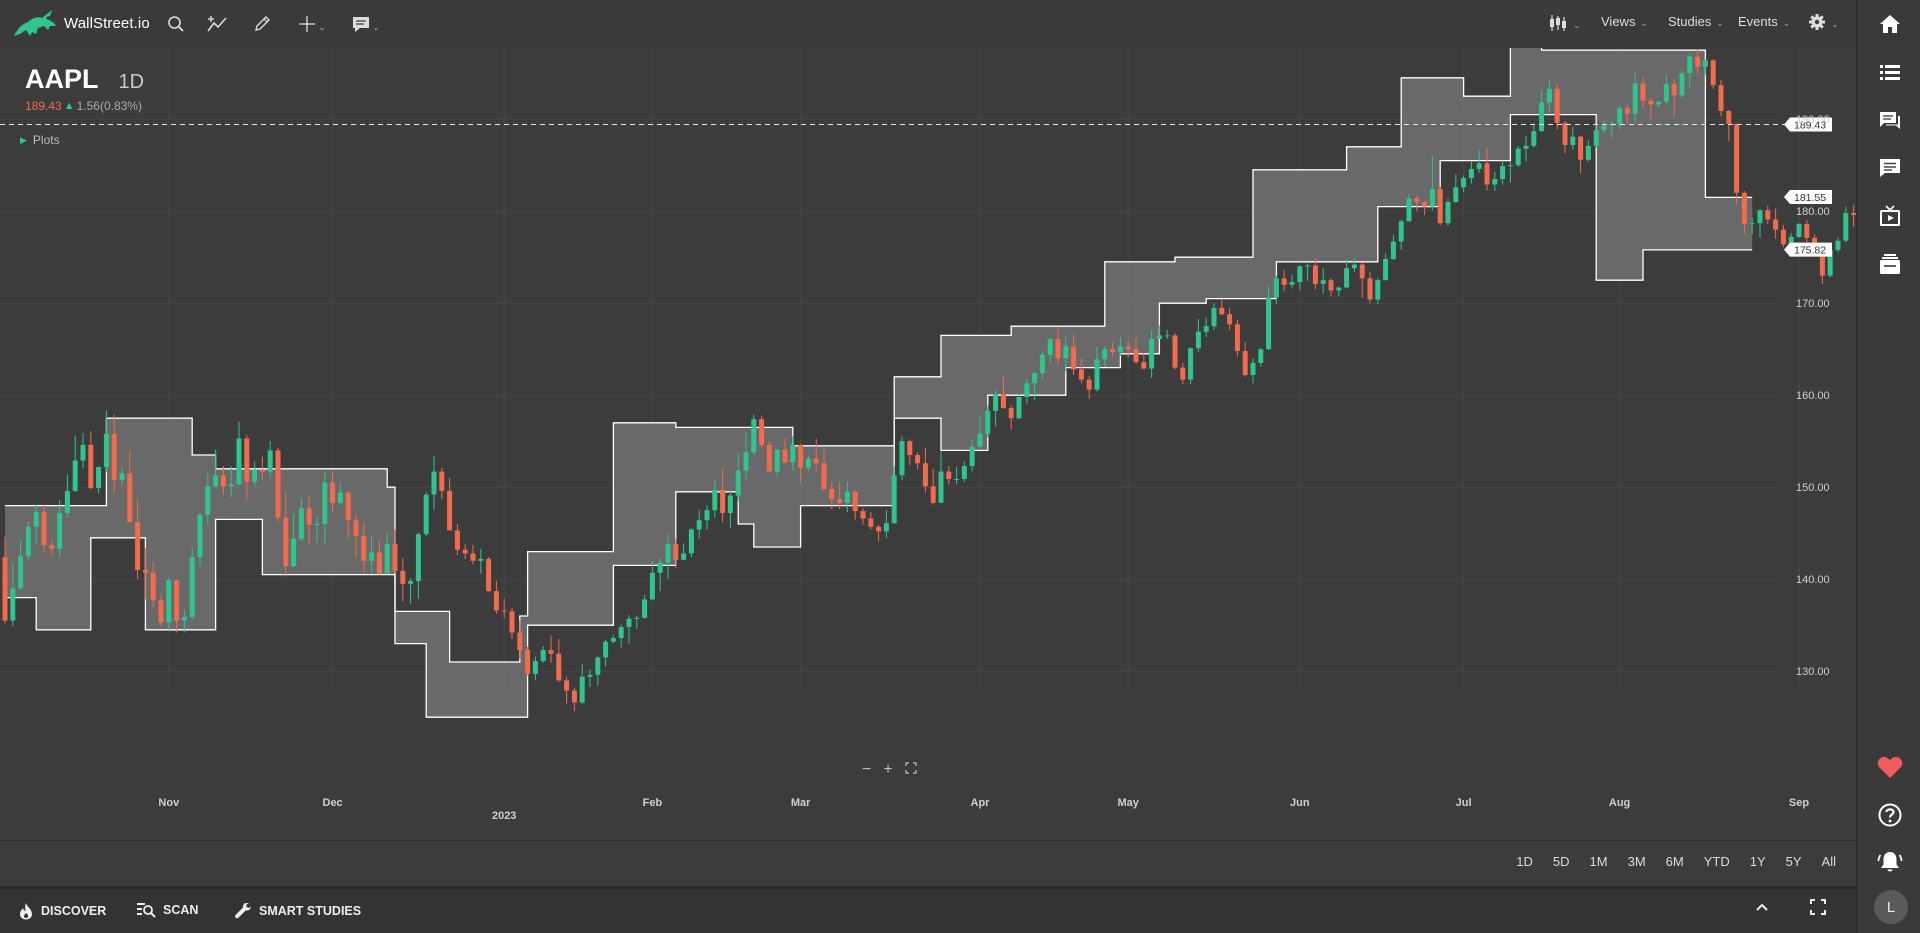 The width and height of the screenshot is (1920, 933). I want to click on range-6m: 6M, so click(1675, 861).